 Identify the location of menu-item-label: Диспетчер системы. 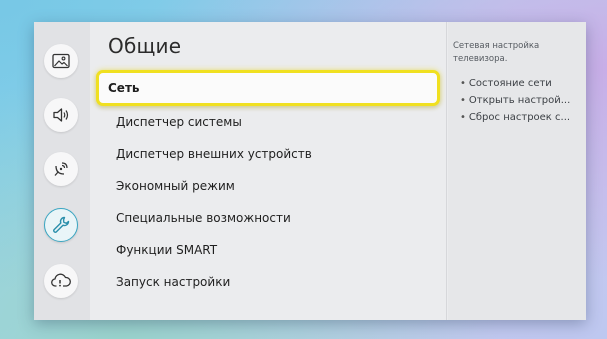
(179, 122).